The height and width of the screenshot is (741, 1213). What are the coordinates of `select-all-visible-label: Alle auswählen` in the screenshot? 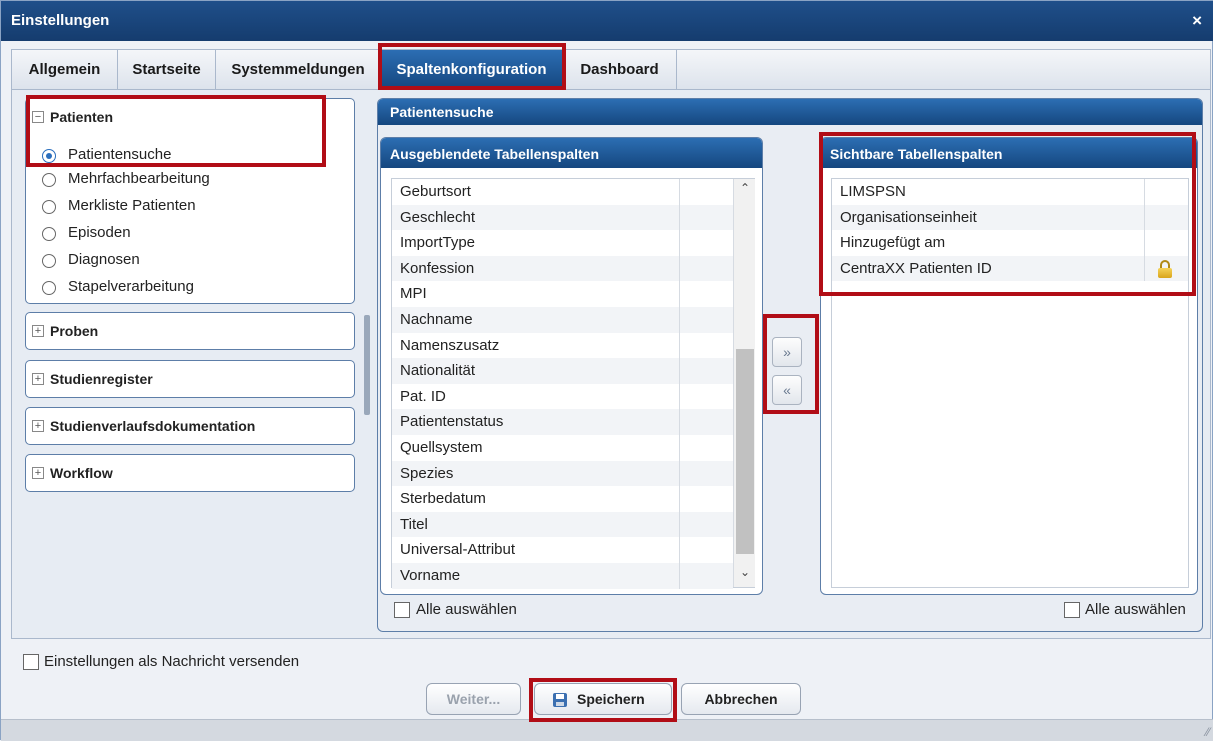 It's located at (1135, 609).